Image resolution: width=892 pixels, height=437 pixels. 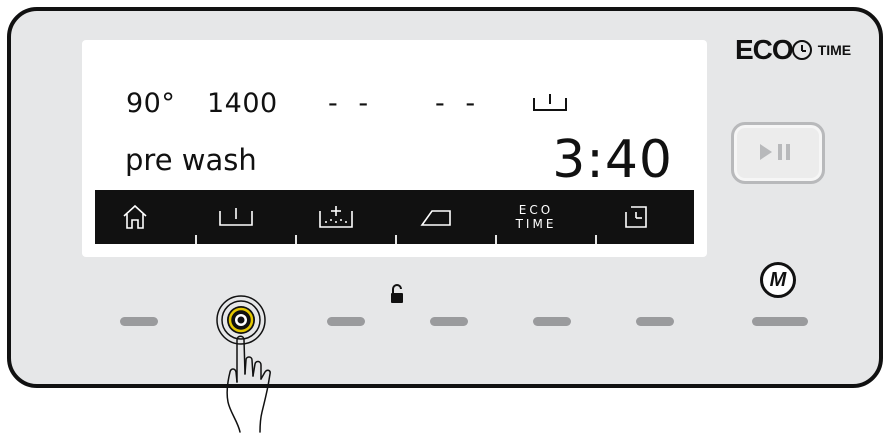 I want to click on settings-row: 90° 1400 - - - -, so click(x=394, y=104).